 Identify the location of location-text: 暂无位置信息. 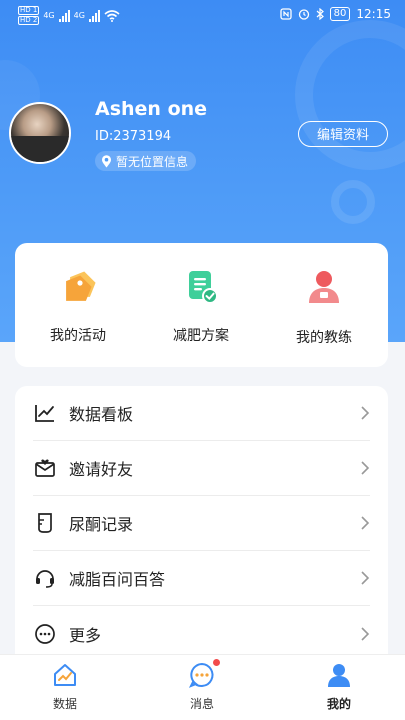
(152, 161).